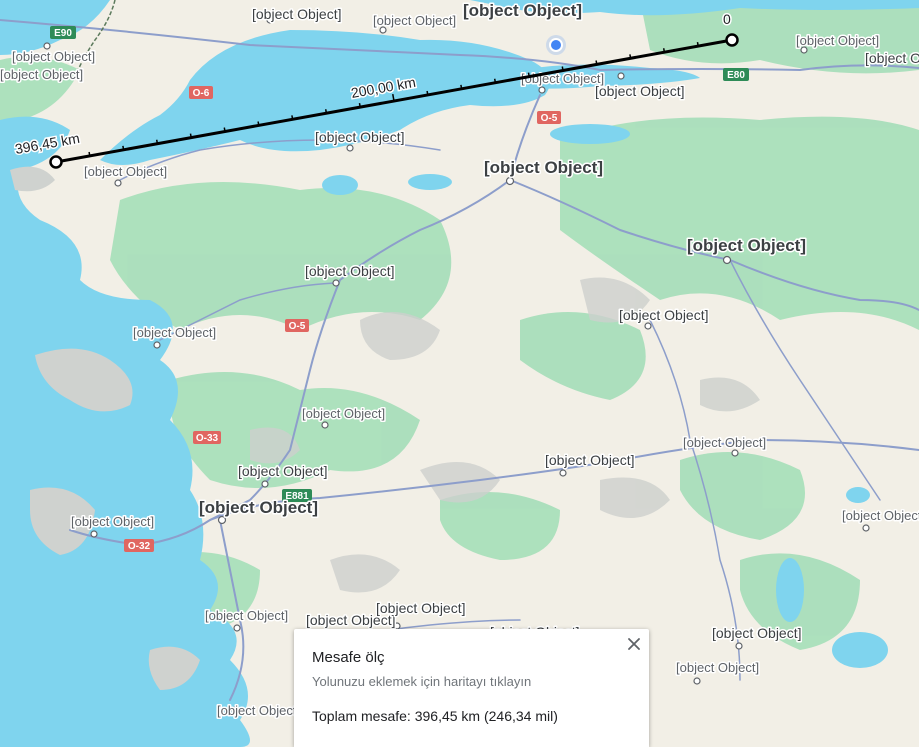 The image size is (919, 747). What do you see at coordinates (56, 162) in the screenshot?
I see `measure-start-point` at bounding box center [56, 162].